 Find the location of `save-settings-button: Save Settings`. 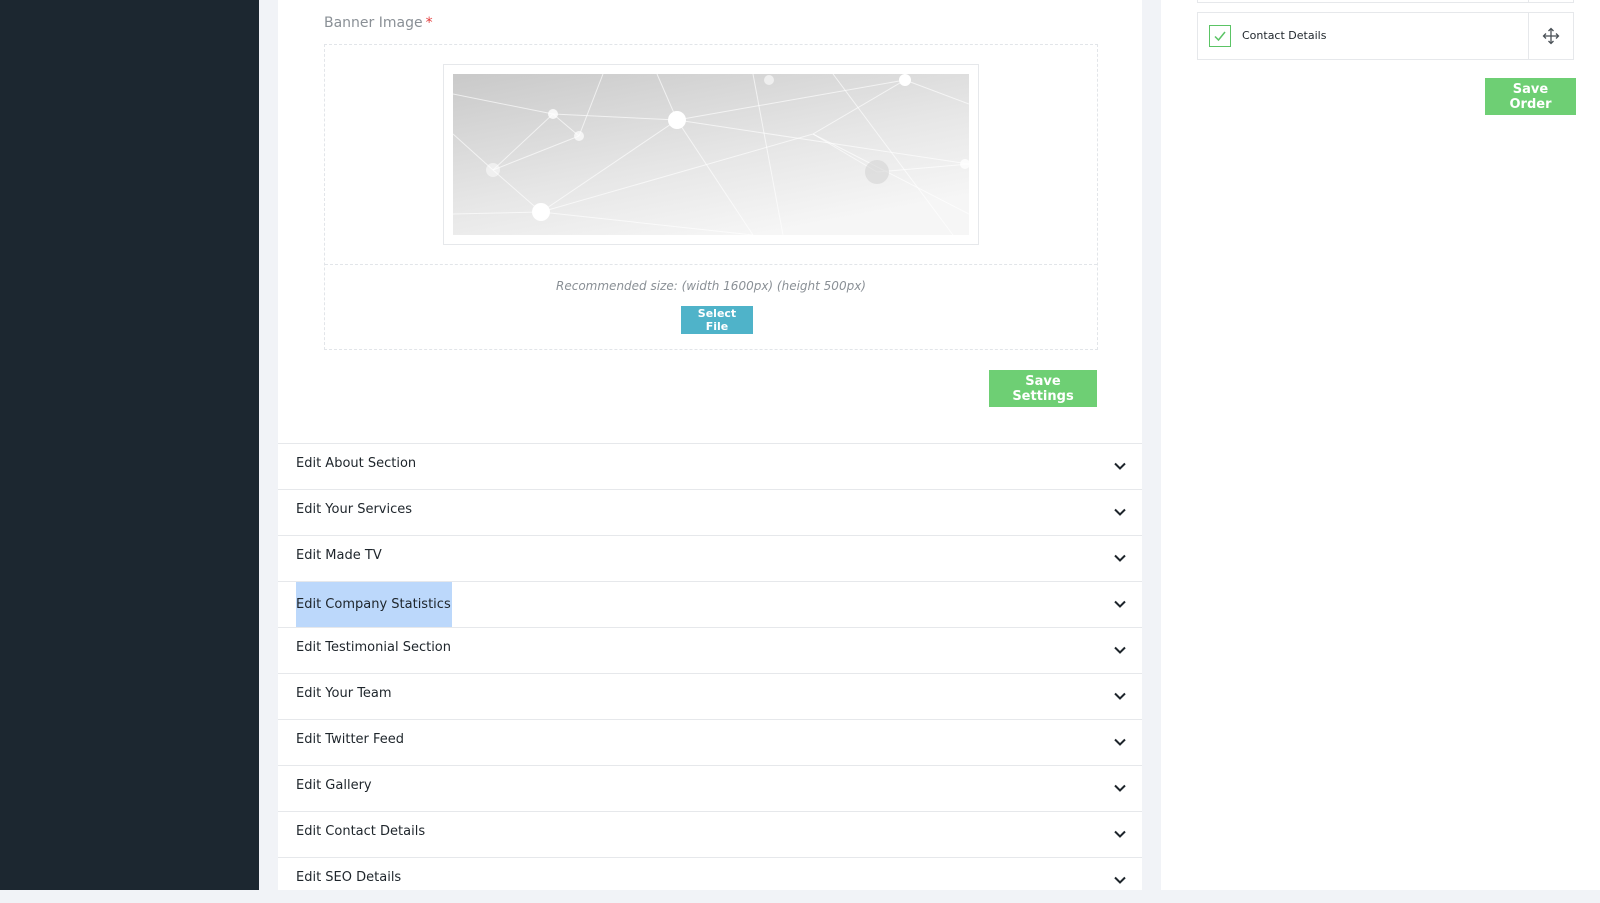

save-settings-button: Save Settings is located at coordinates (1043, 388).